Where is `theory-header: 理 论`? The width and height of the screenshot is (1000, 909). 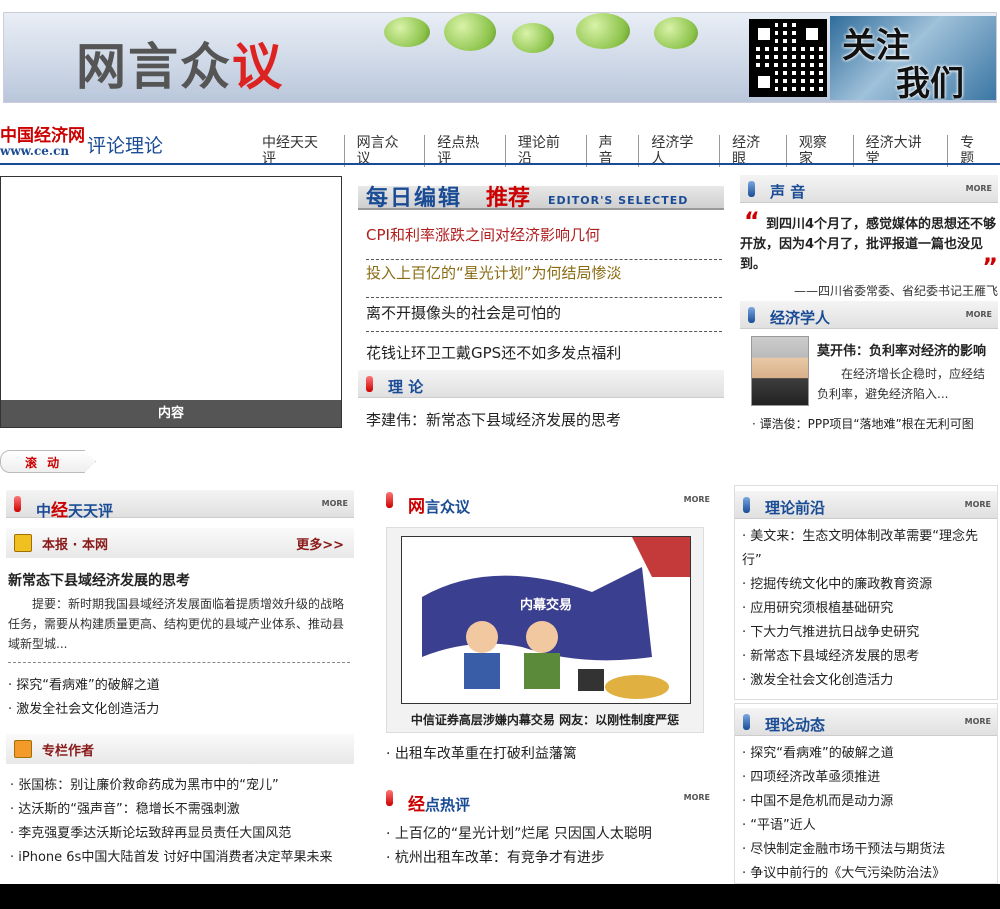
theory-header: 理 论 is located at coordinates (541, 384).